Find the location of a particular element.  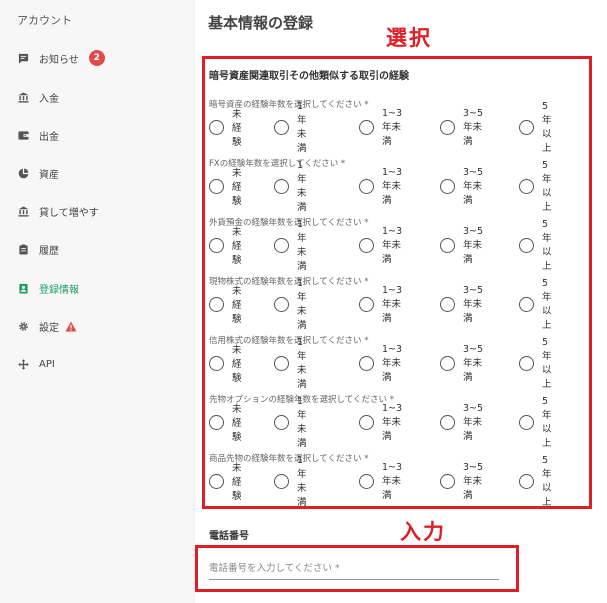

annotation-select-label: 選択 is located at coordinates (409, 38).